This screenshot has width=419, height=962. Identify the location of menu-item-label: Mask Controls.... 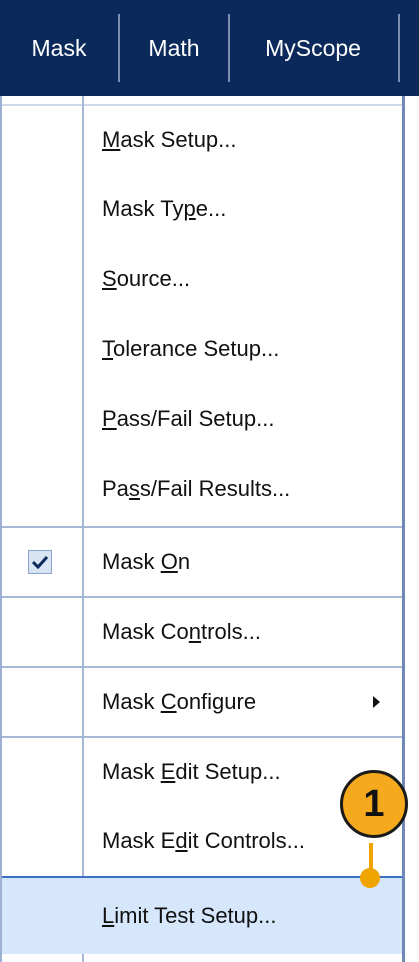
(181, 631).